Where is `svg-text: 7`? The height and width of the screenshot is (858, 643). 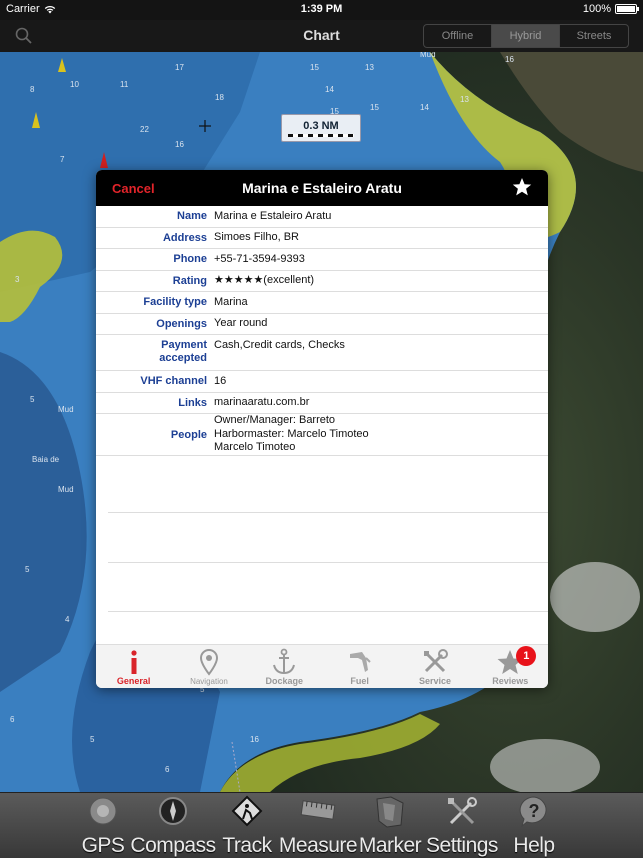
svg-text: 7 is located at coordinates (62, 159).